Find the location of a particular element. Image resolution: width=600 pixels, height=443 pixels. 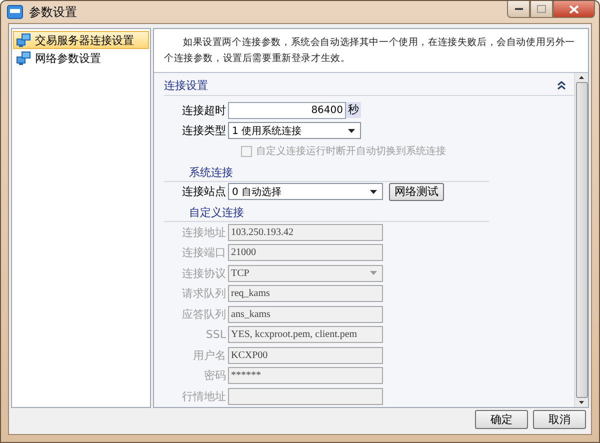

field-label: 行情地址 is located at coordinates (204, 396).